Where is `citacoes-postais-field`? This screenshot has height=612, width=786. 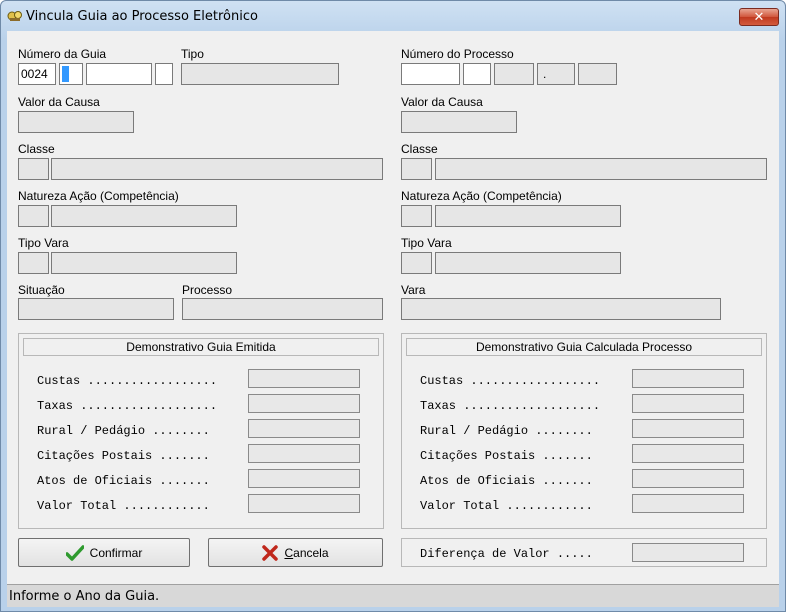 citacoes-postais-field is located at coordinates (304, 453).